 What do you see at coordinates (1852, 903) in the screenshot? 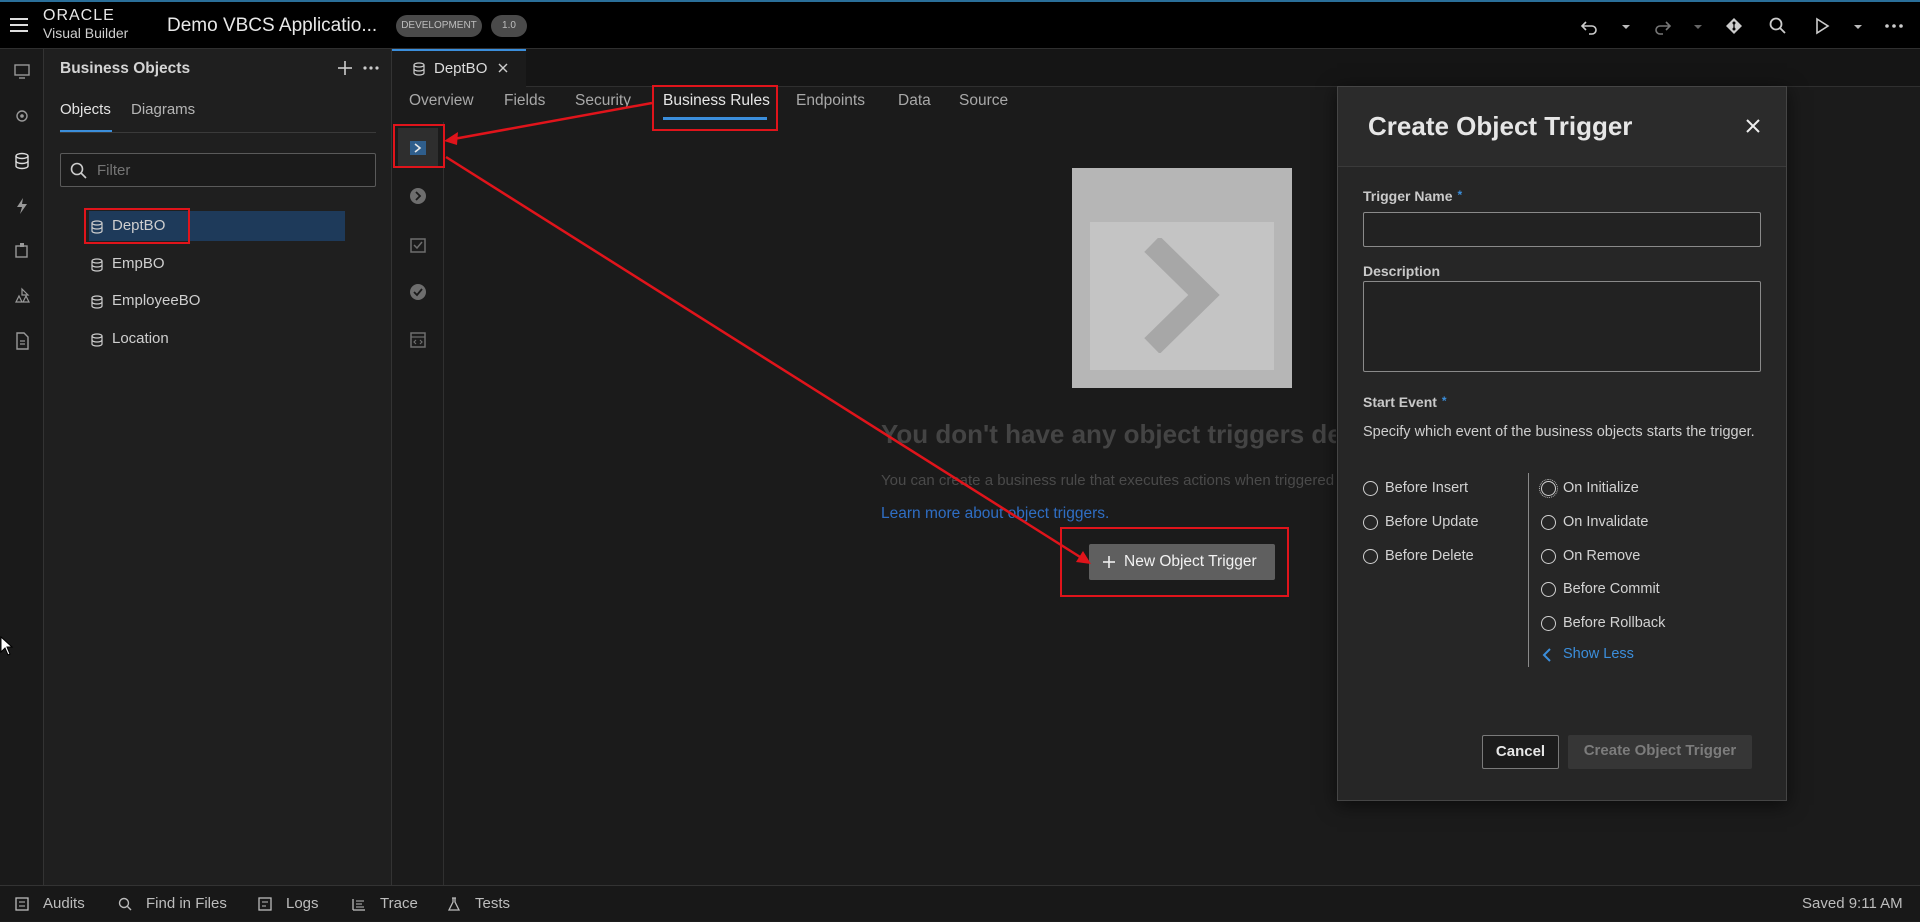
I see `saved-status: Saved 9:11 AM` at bounding box center [1852, 903].